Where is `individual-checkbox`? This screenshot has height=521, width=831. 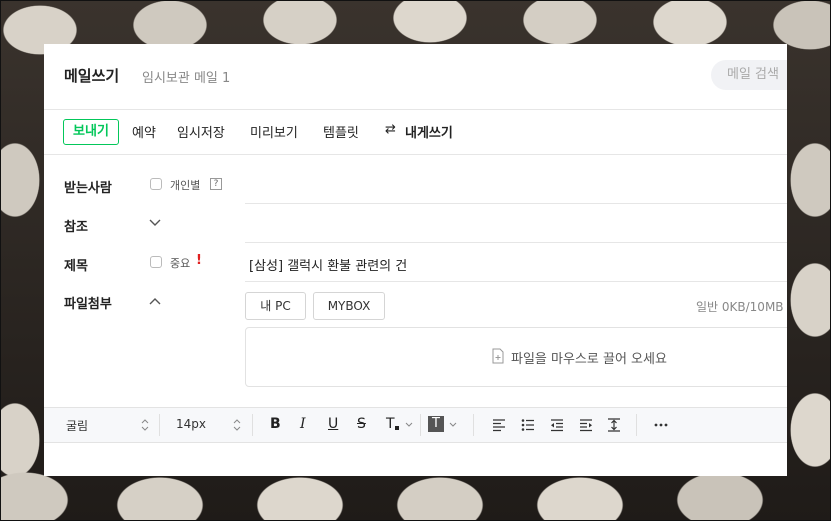
individual-checkbox is located at coordinates (156, 184).